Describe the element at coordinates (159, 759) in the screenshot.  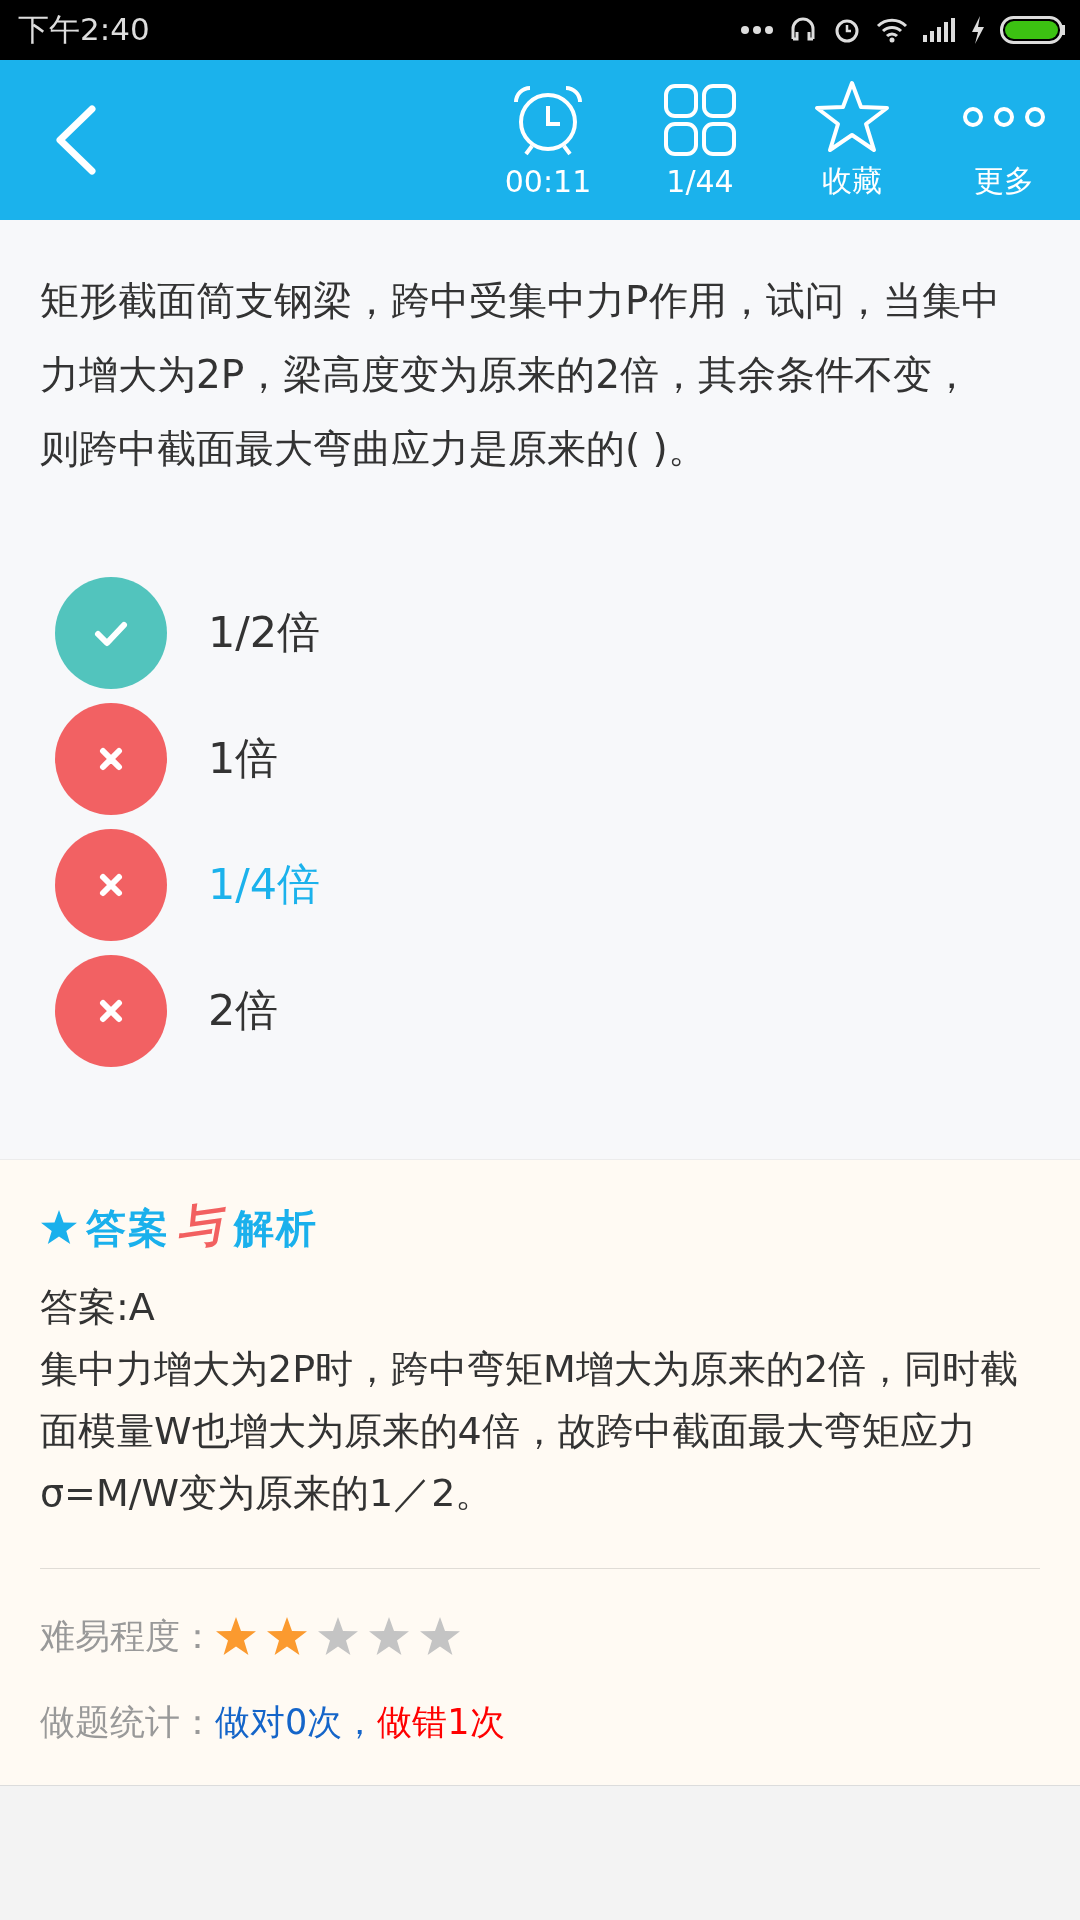
I see `answer-option: 1倍` at that location.